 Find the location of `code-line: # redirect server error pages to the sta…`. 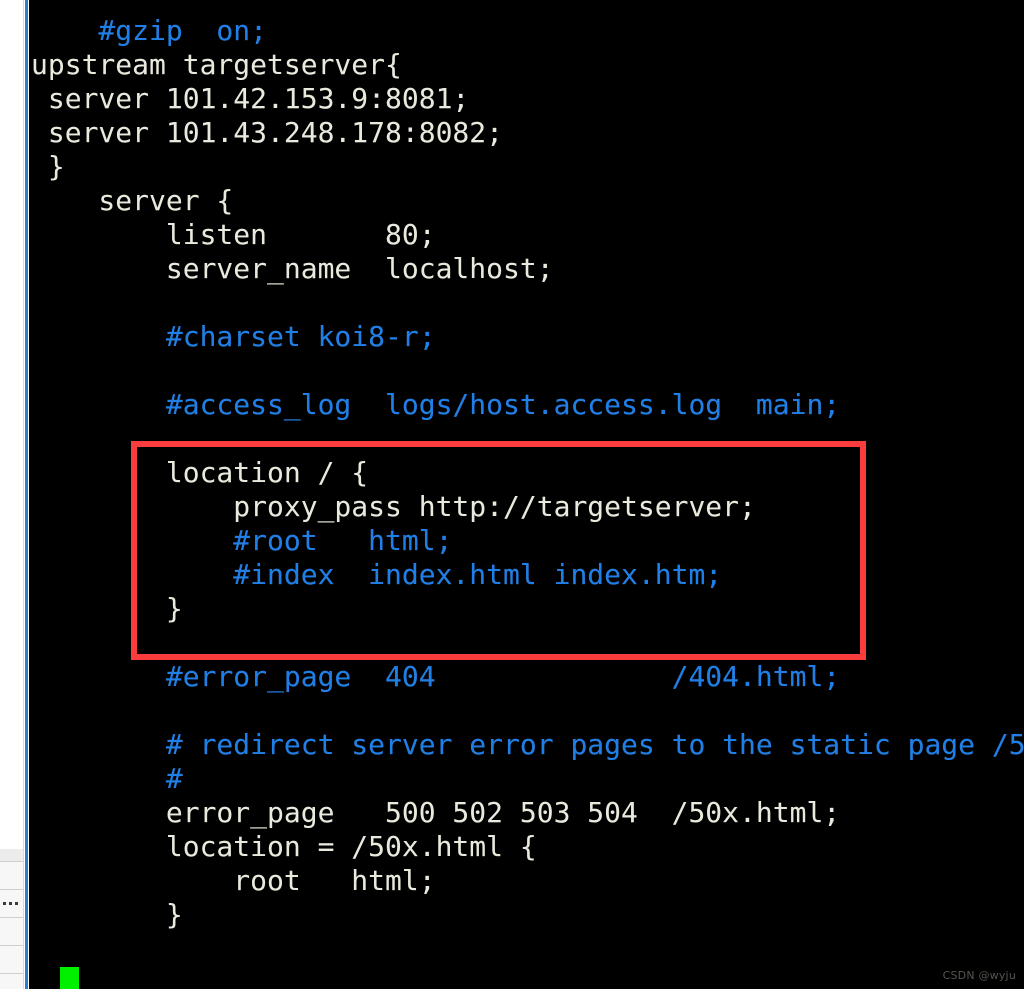

code-line: # redirect server error pages to the sta… is located at coordinates (594, 744).